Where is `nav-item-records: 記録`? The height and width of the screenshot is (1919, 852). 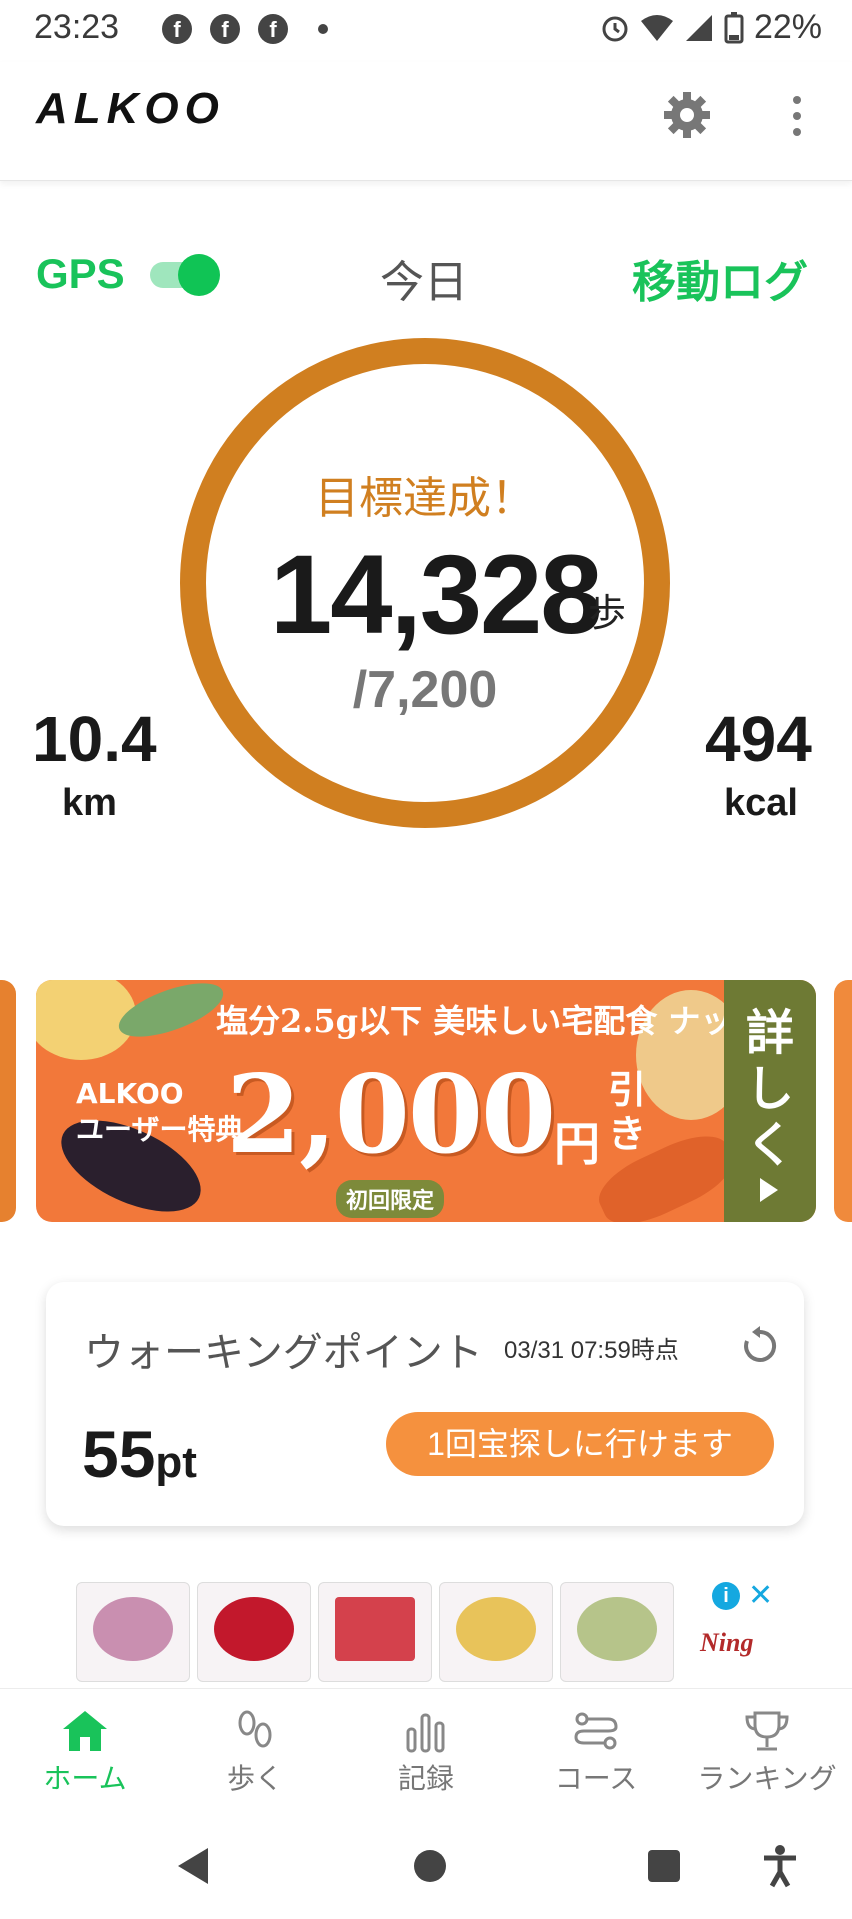
nav-item-records: 記録 is located at coordinates (426, 1745).